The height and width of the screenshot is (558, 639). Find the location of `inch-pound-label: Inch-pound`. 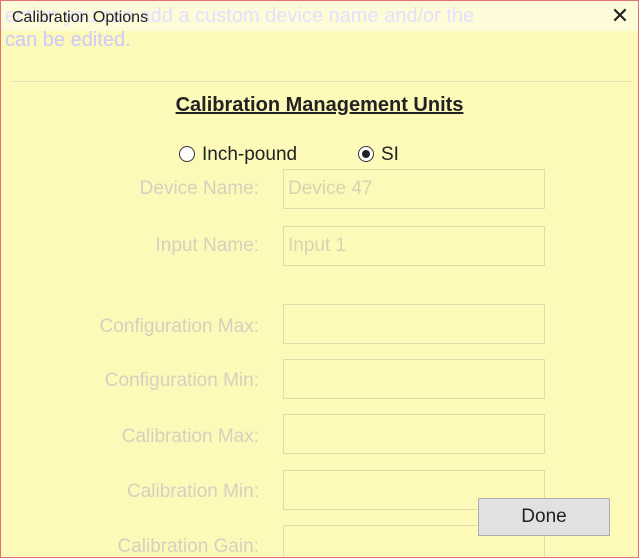

inch-pound-label: Inch-pound is located at coordinates (249, 155).